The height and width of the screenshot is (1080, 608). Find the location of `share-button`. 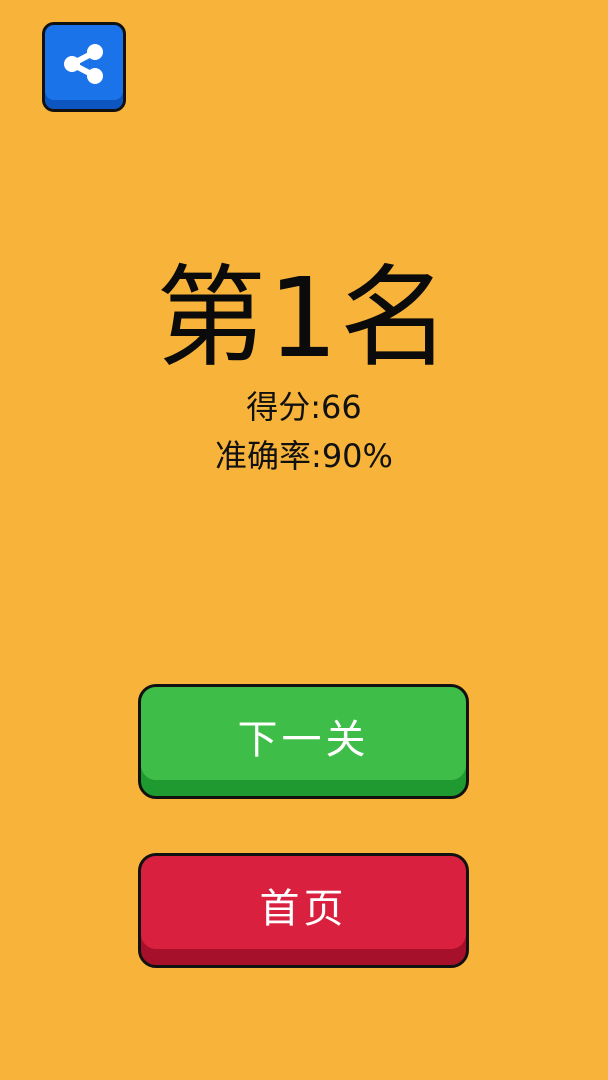

share-button is located at coordinates (84, 67).